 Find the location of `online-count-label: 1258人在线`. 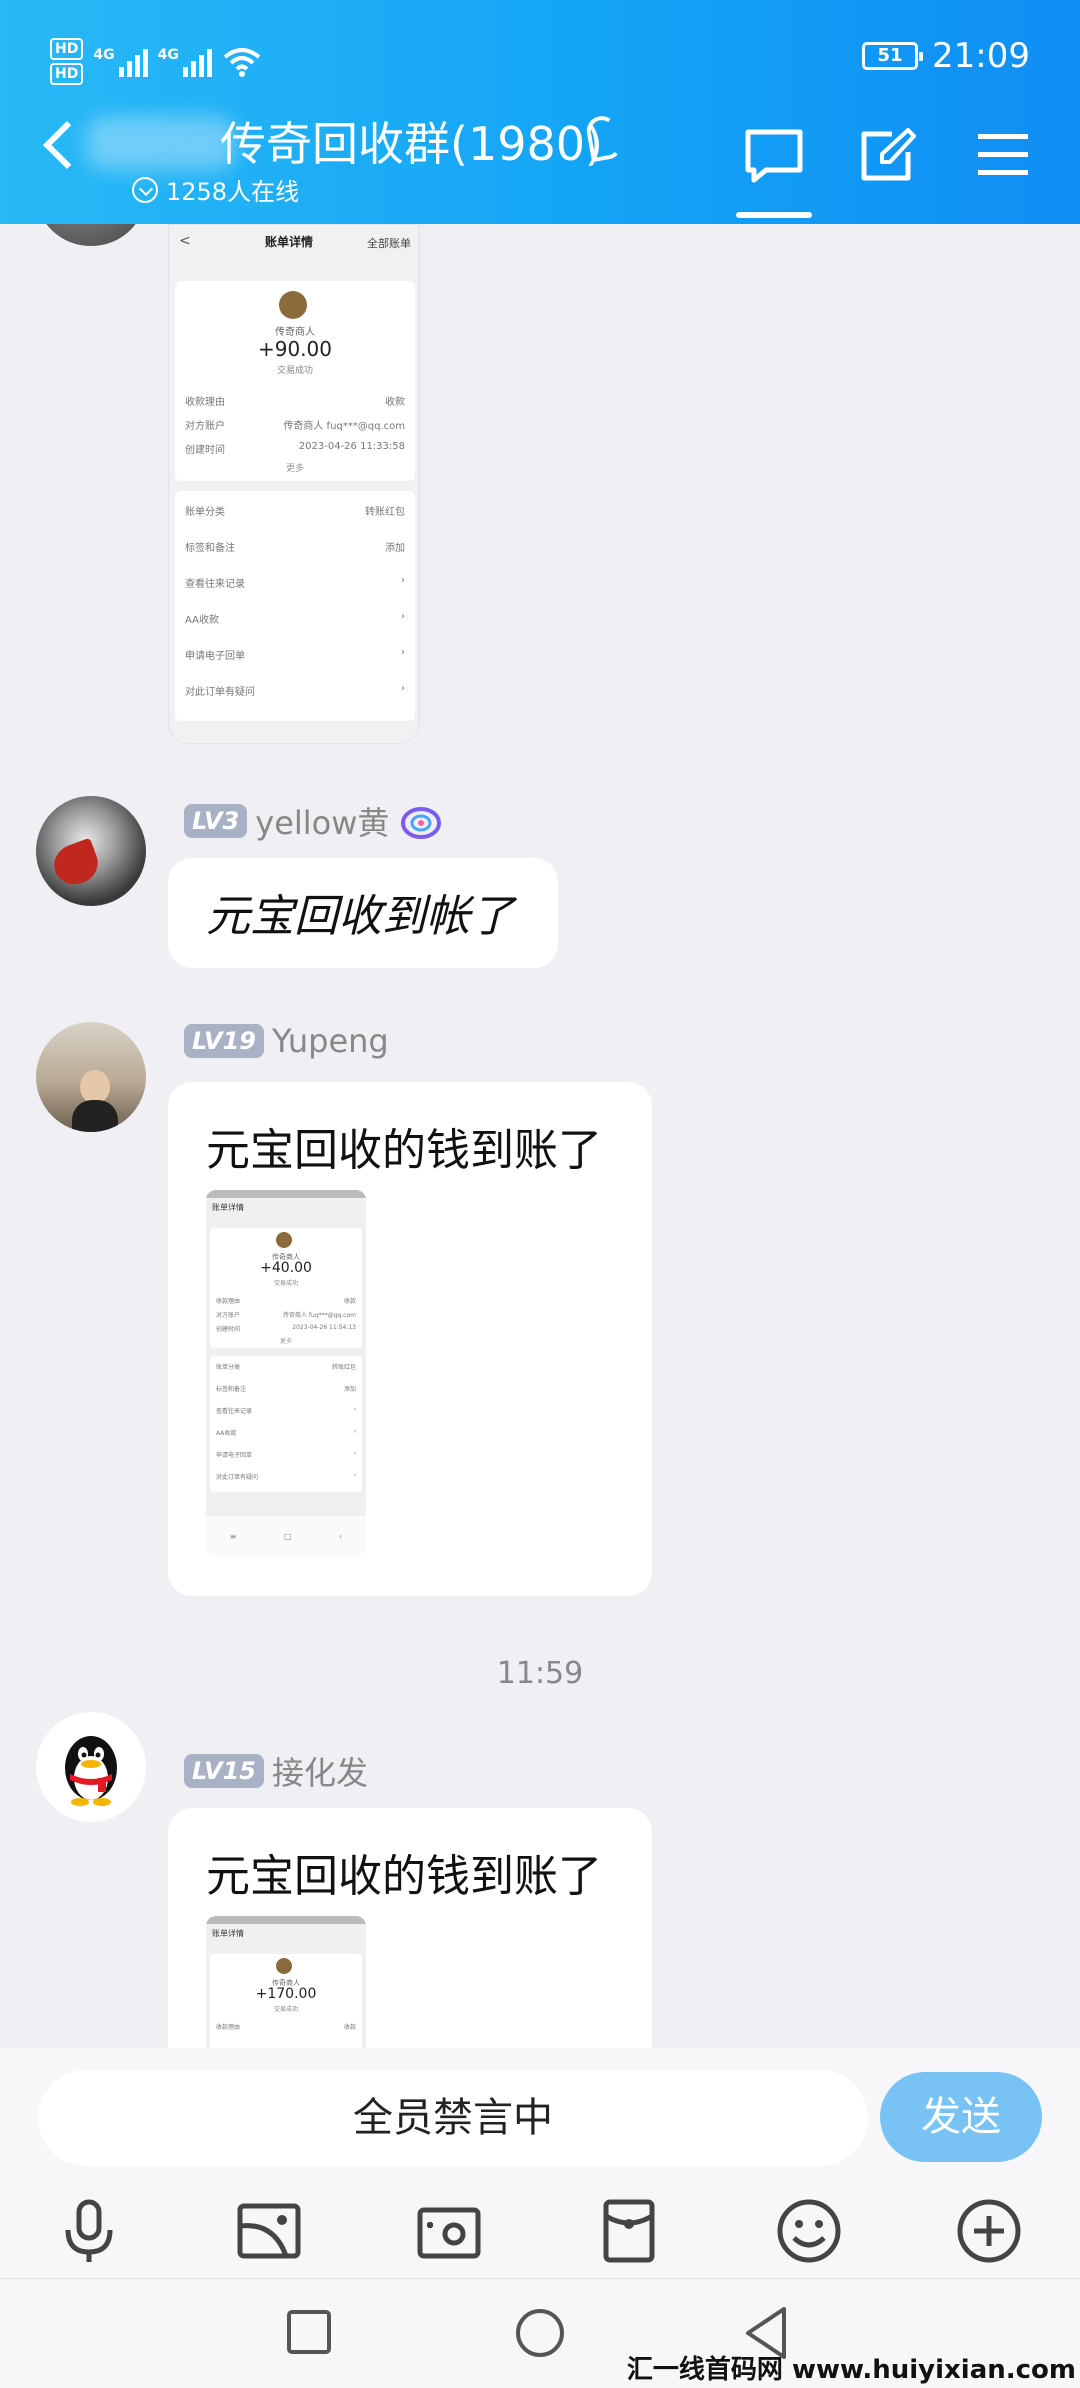

online-count-label: 1258人在线 is located at coordinates (233, 192).